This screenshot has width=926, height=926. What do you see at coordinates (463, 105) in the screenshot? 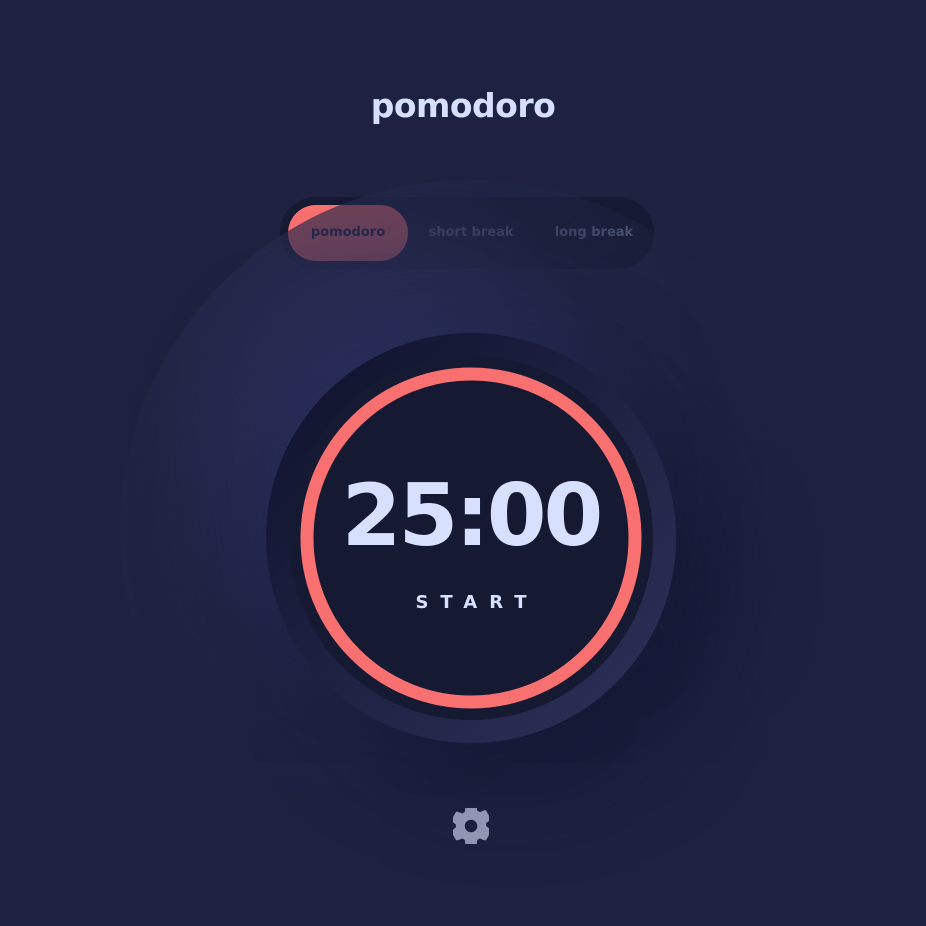
I see `app-title: pomodoro` at bounding box center [463, 105].